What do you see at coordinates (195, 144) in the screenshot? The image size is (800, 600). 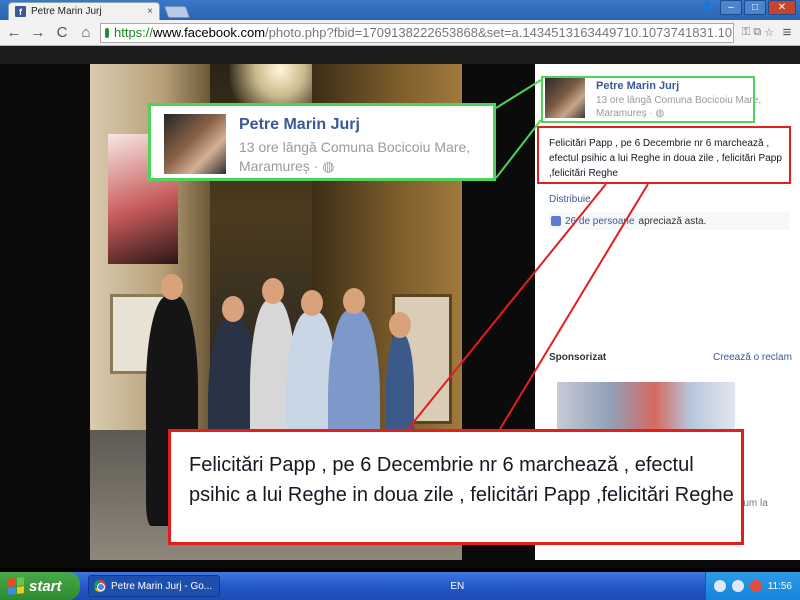 I see `callout-avatar` at bounding box center [195, 144].